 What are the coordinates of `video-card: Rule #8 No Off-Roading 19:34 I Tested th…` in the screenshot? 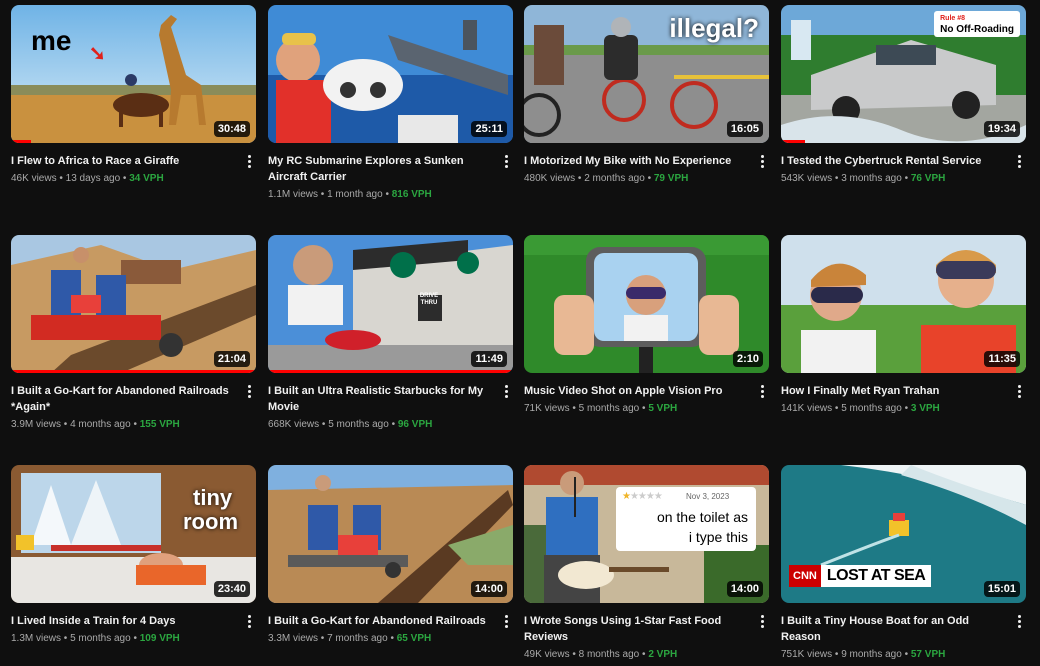 It's located at (903, 96).